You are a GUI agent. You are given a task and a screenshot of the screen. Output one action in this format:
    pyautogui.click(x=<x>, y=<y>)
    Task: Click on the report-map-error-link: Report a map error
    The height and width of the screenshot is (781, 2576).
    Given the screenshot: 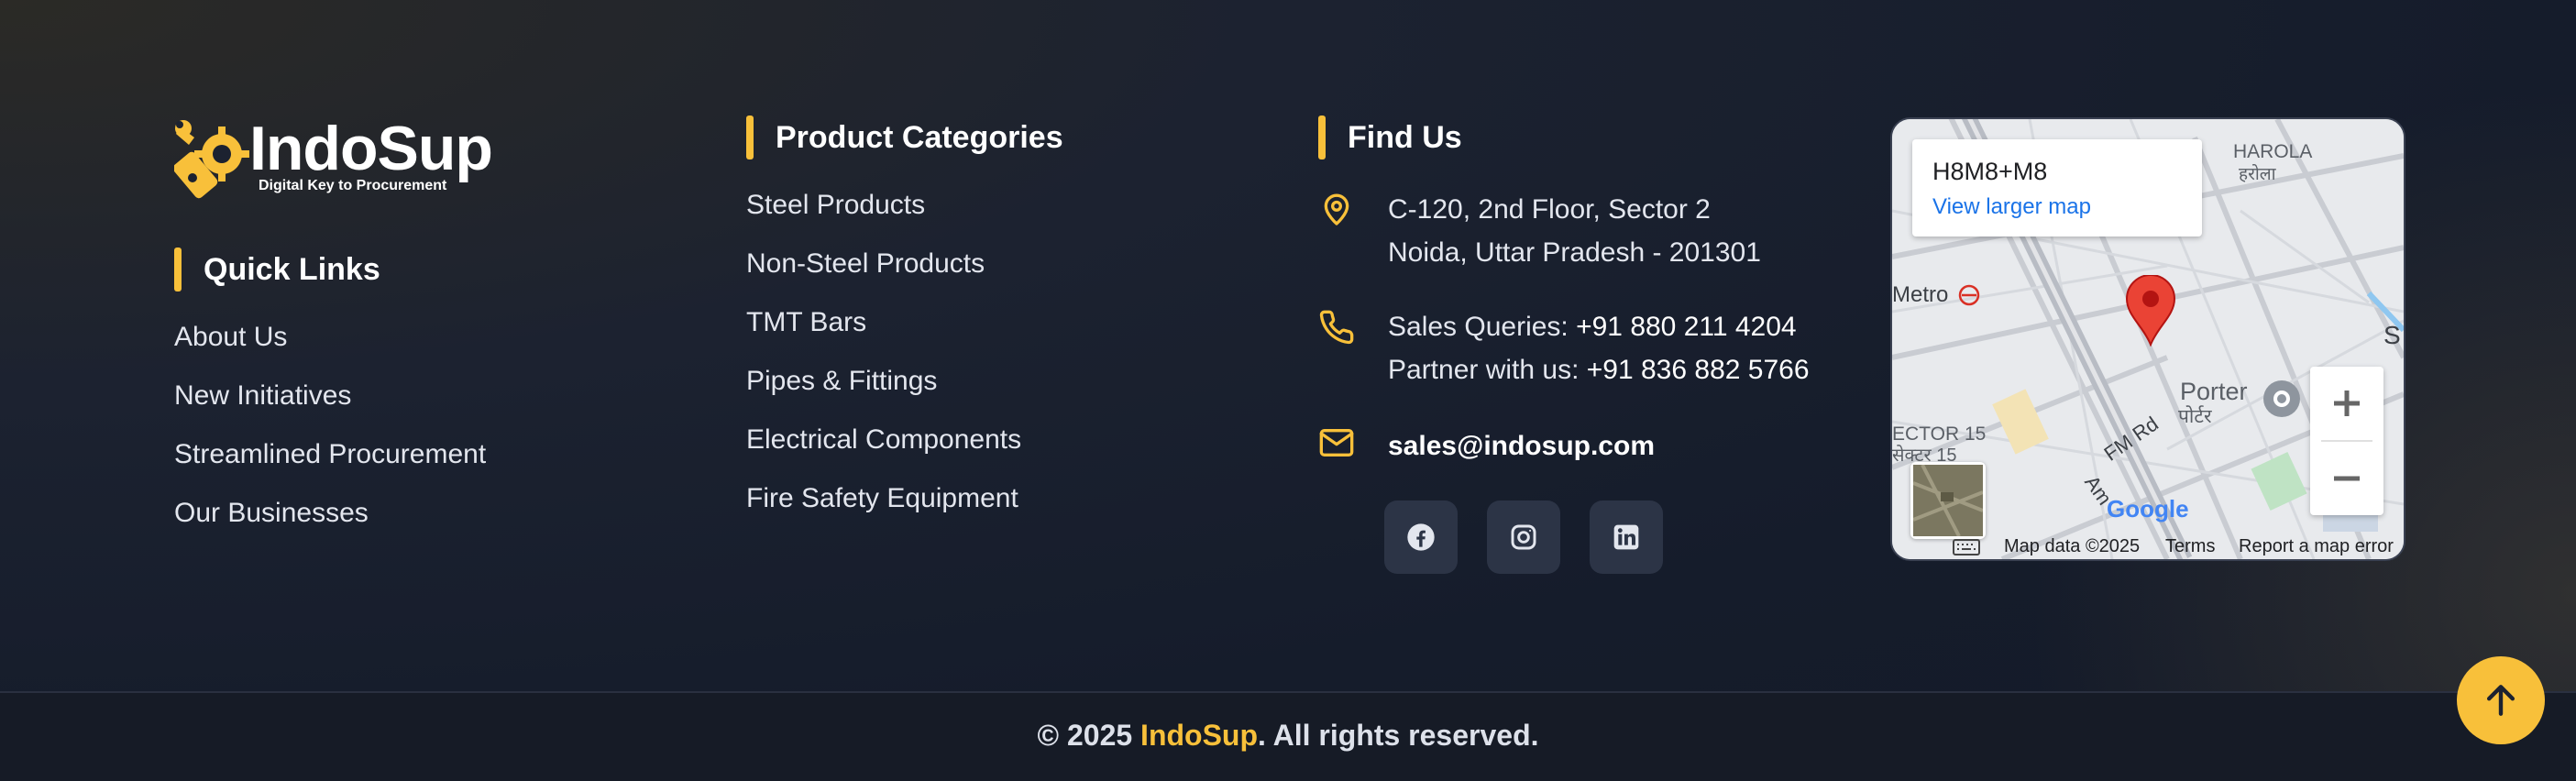 What is the action you would take?
    pyautogui.click(x=2316, y=546)
    